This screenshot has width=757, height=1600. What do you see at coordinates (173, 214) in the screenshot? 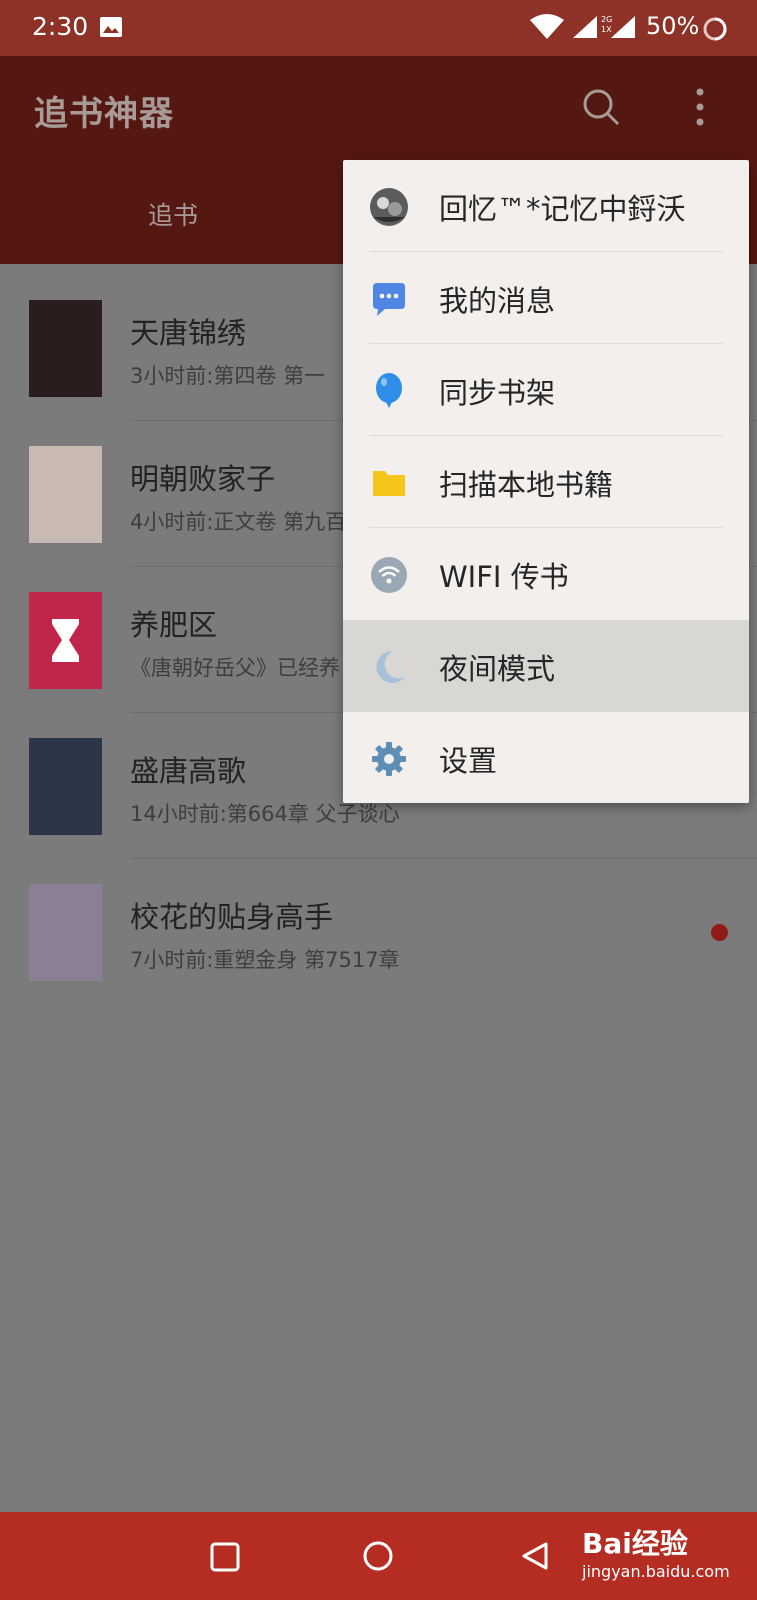
I see `tab-zhuishu: 追书` at bounding box center [173, 214].